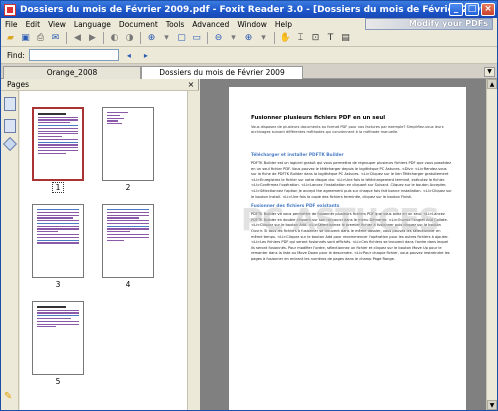  I want to click on thumbnails-scrollbar, so click(193, 250).